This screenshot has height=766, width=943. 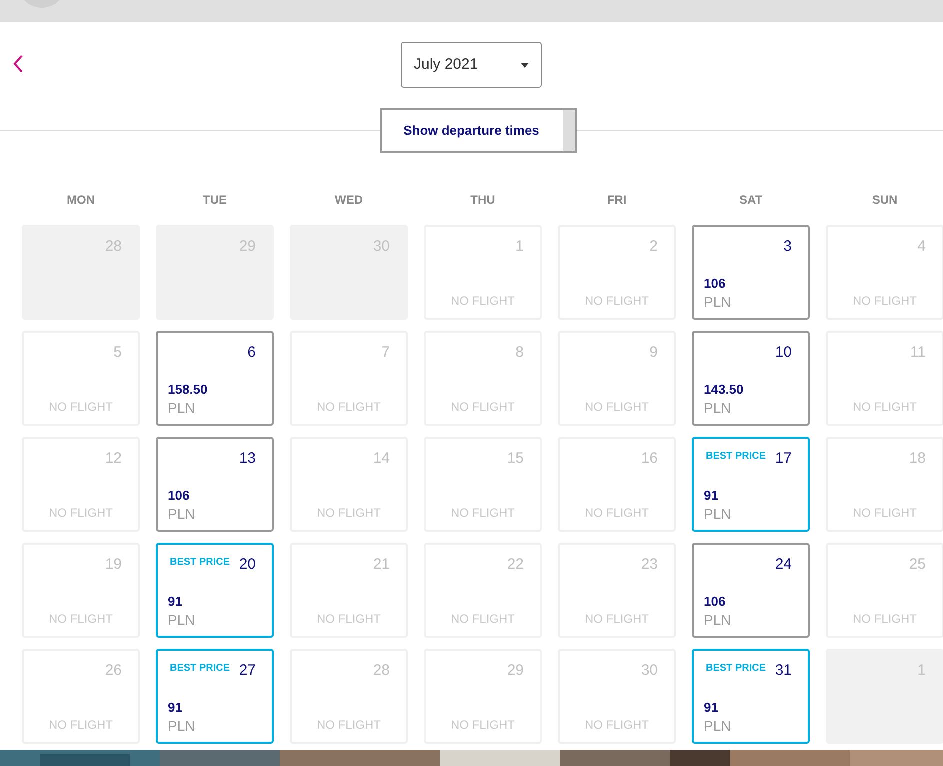 I want to click on day-number: 23, so click(x=649, y=565).